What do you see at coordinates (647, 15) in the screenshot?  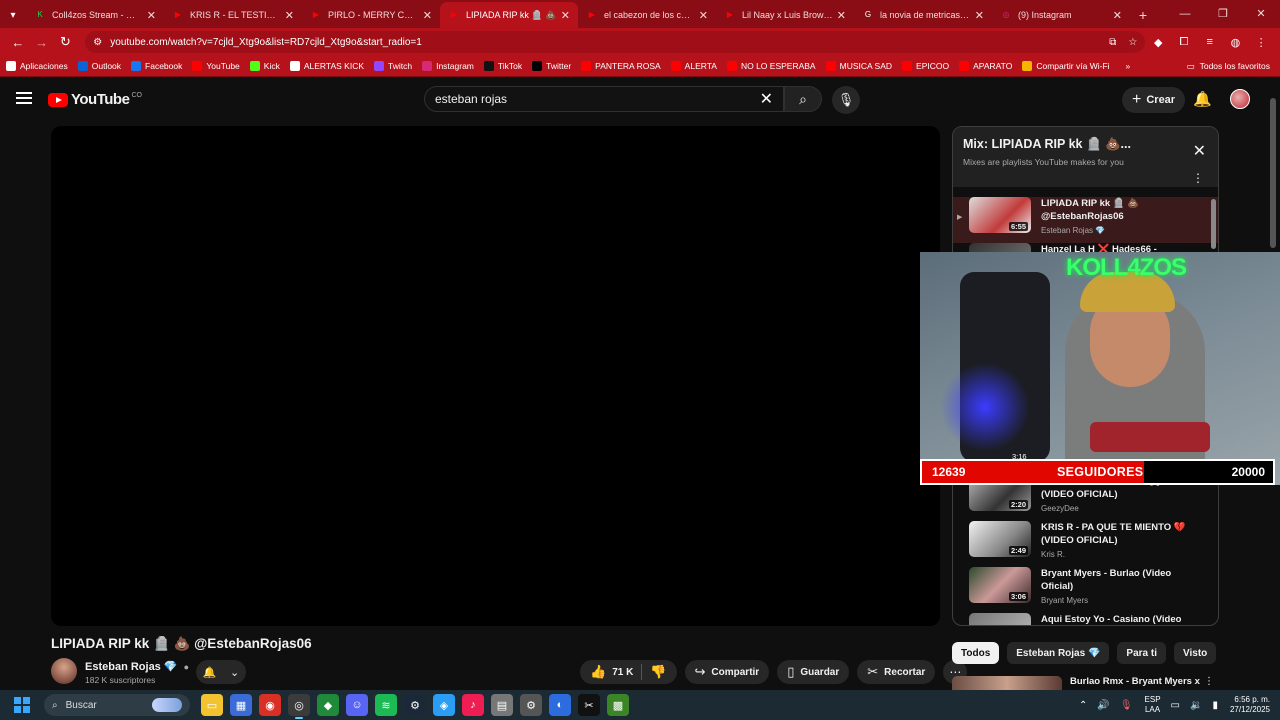 I see `browser-tab: ▶ el cabezon de los cantore ✕` at bounding box center [647, 15].